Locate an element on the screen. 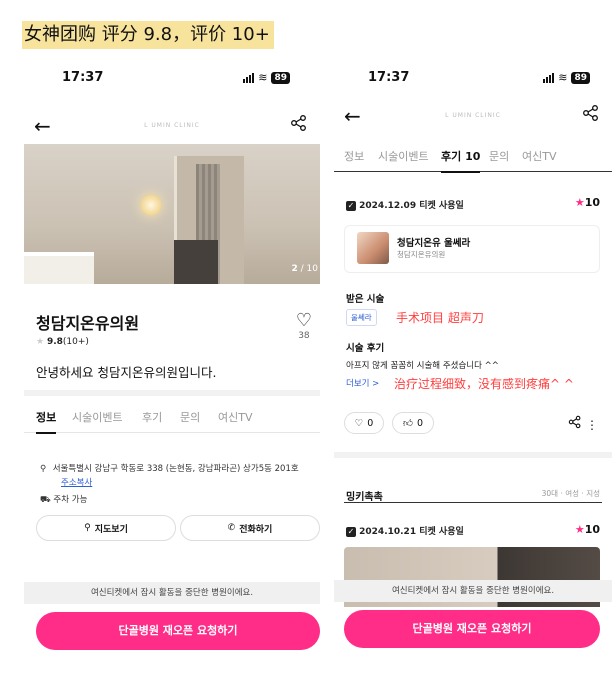 The width and height of the screenshot is (615, 675). tab-reviews: 후기 10 is located at coordinates (461, 160).